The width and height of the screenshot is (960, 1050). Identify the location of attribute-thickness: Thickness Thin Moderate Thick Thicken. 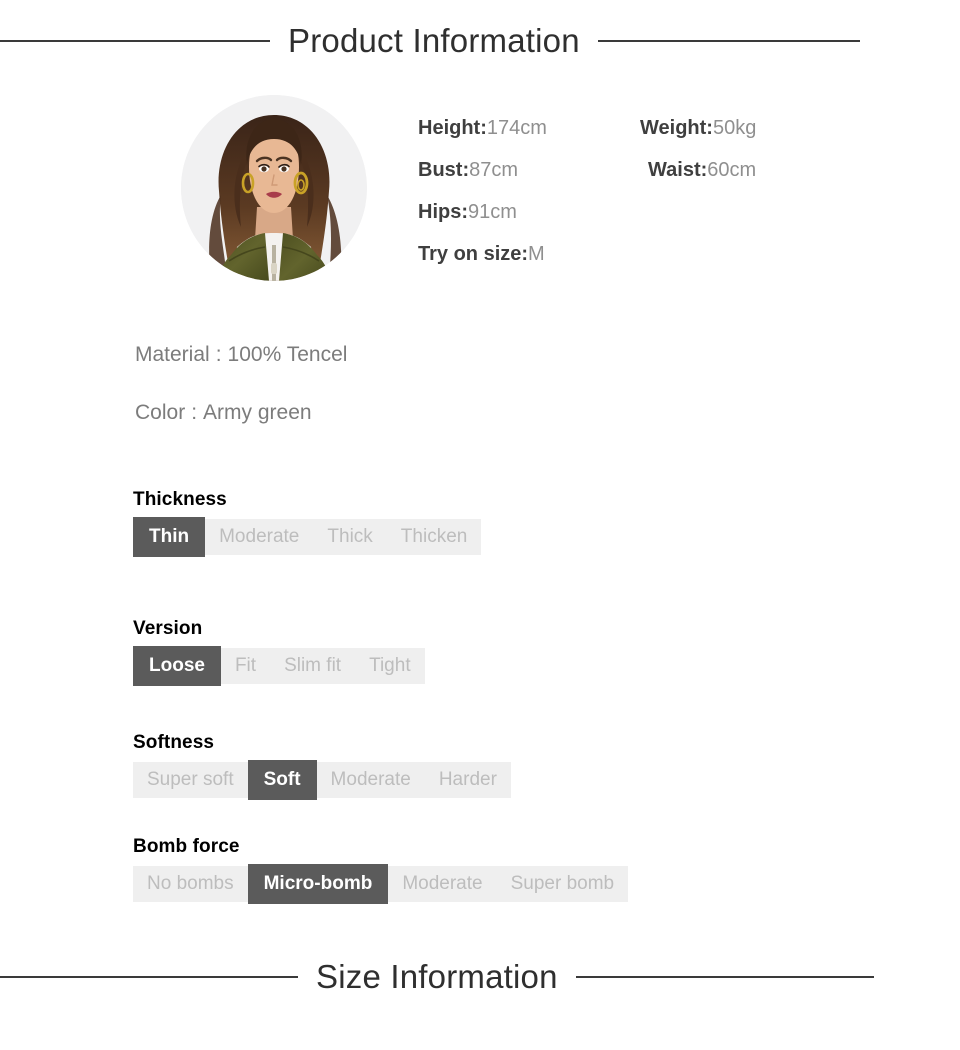
(307, 523).